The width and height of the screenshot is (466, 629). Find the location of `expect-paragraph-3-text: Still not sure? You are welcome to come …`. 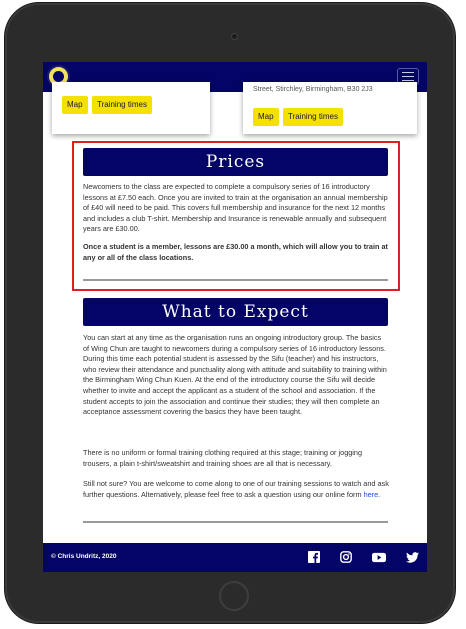

expect-paragraph-3-text: Still not sure? You are welcome to come … is located at coordinates (236, 489).